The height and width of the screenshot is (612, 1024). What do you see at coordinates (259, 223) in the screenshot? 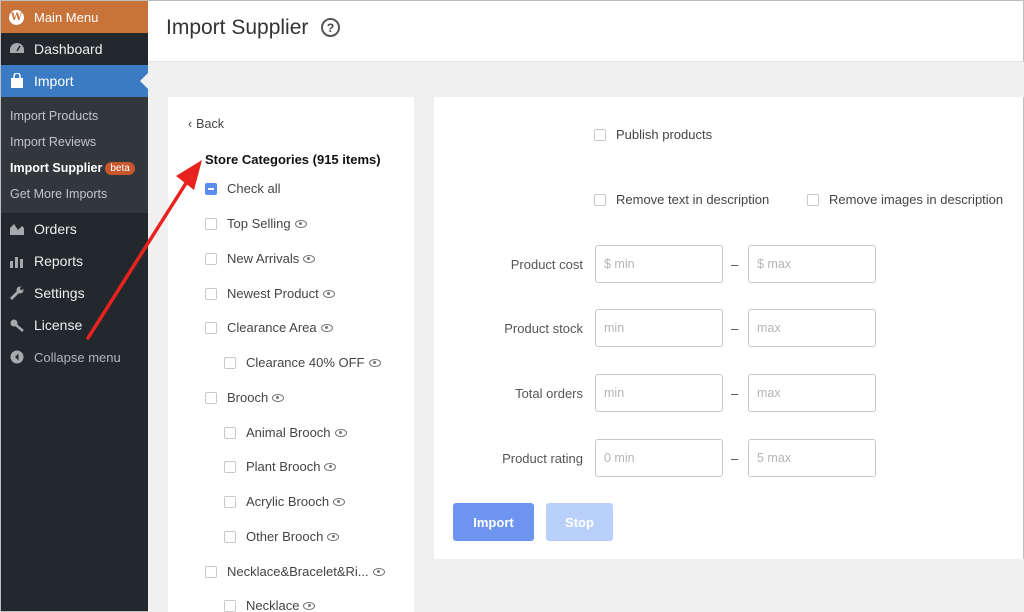
I see `category-label: Top Selling` at bounding box center [259, 223].